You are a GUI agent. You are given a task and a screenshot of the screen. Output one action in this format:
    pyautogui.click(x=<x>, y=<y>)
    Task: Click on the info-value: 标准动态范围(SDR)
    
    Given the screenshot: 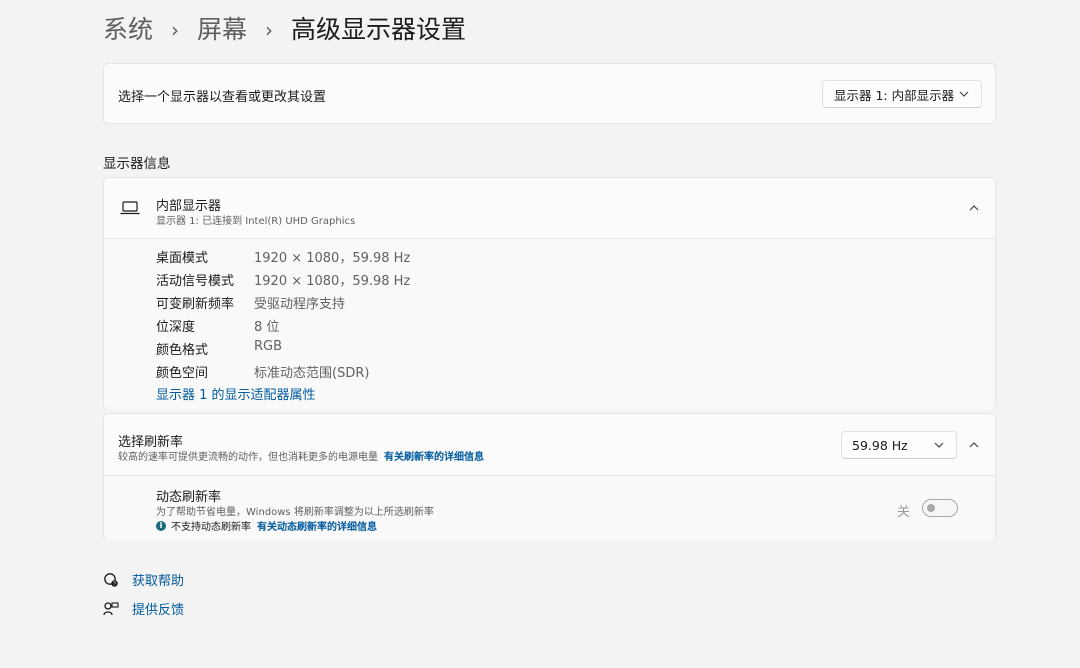 What is the action you would take?
    pyautogui.click(x=312, y=373)
    